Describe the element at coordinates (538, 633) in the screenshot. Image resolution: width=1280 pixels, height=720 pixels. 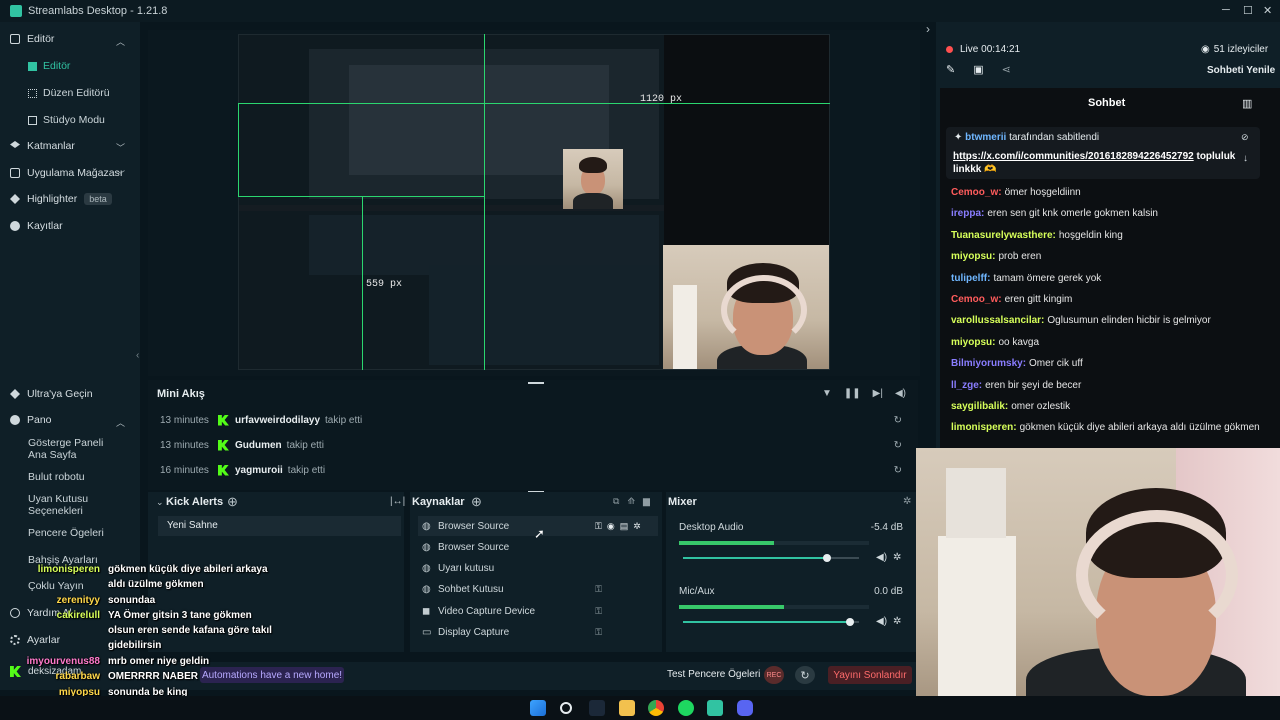
I see `source-item: ▭ Display Capture ⚿` at that location.